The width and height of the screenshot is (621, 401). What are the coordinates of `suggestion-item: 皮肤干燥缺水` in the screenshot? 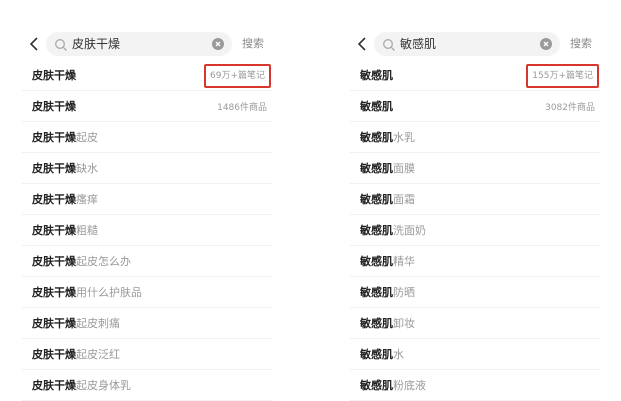 It's located at (147, 168).